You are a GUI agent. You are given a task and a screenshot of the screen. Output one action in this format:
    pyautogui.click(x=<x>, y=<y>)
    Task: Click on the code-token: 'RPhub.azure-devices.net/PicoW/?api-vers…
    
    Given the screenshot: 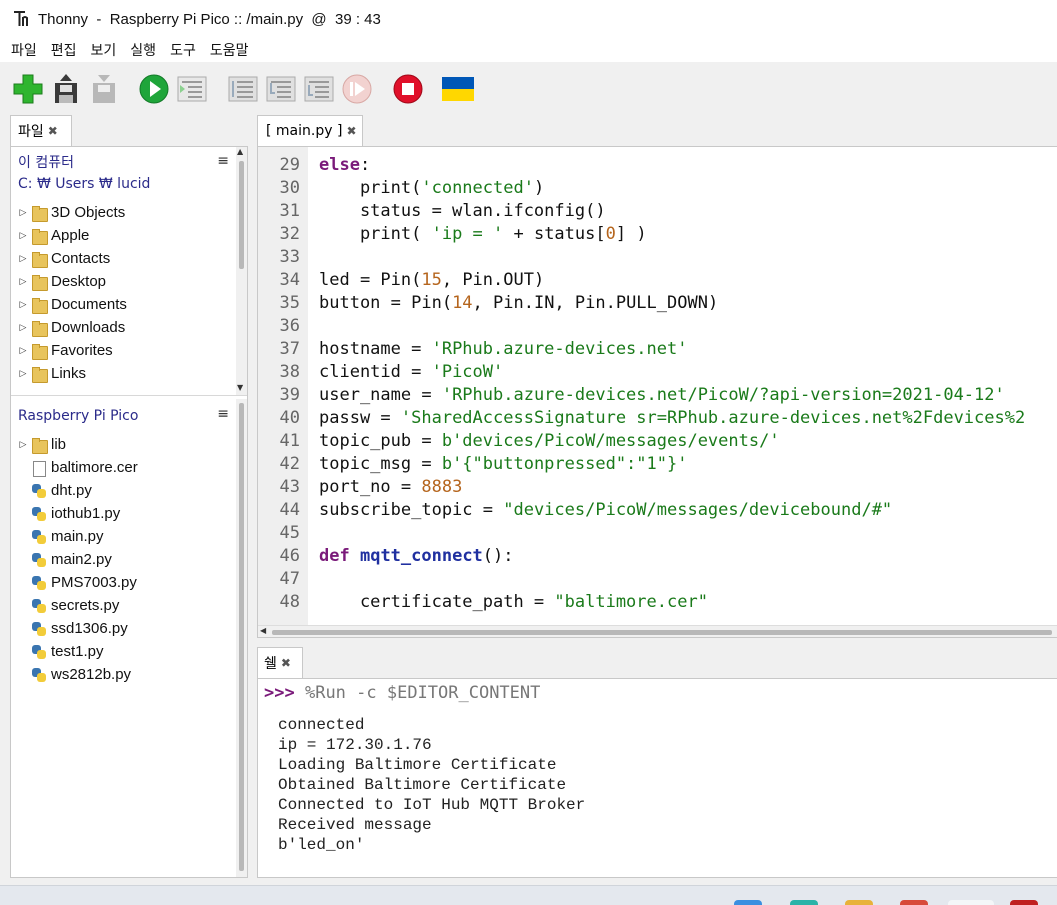 What is the action you would take?
    pyautogui.click(x=723, y=394)
    